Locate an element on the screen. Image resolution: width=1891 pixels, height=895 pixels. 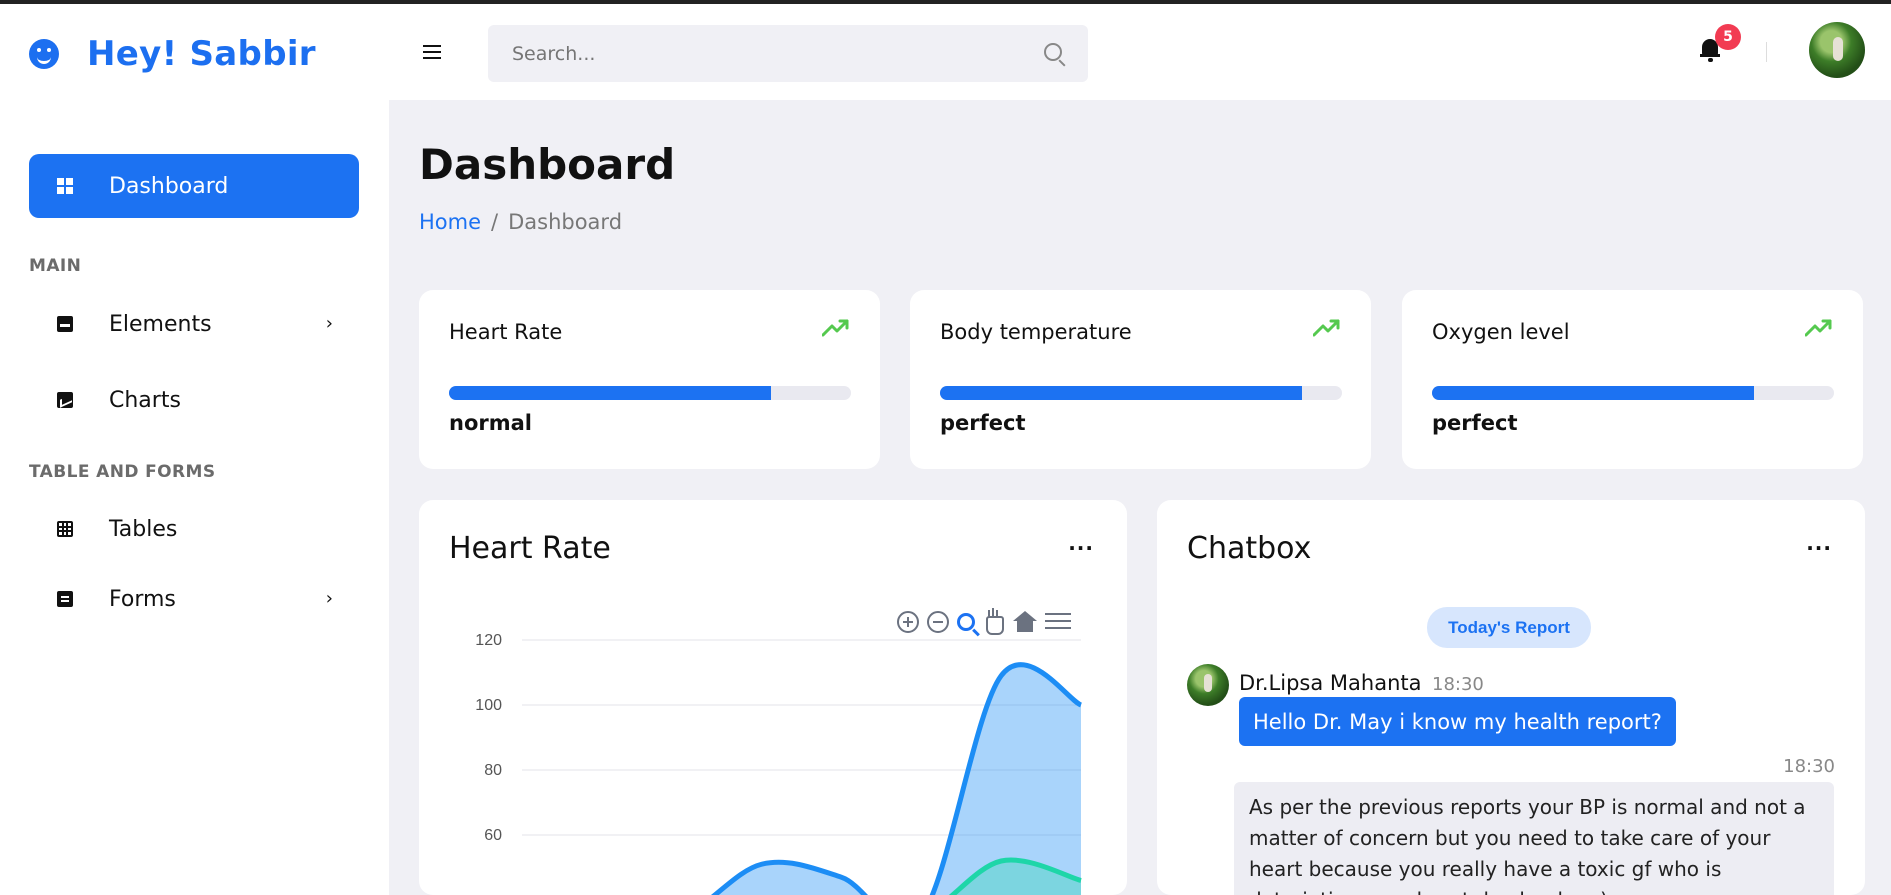
section-title-main: MAIN is located at coordinates (55, 266).